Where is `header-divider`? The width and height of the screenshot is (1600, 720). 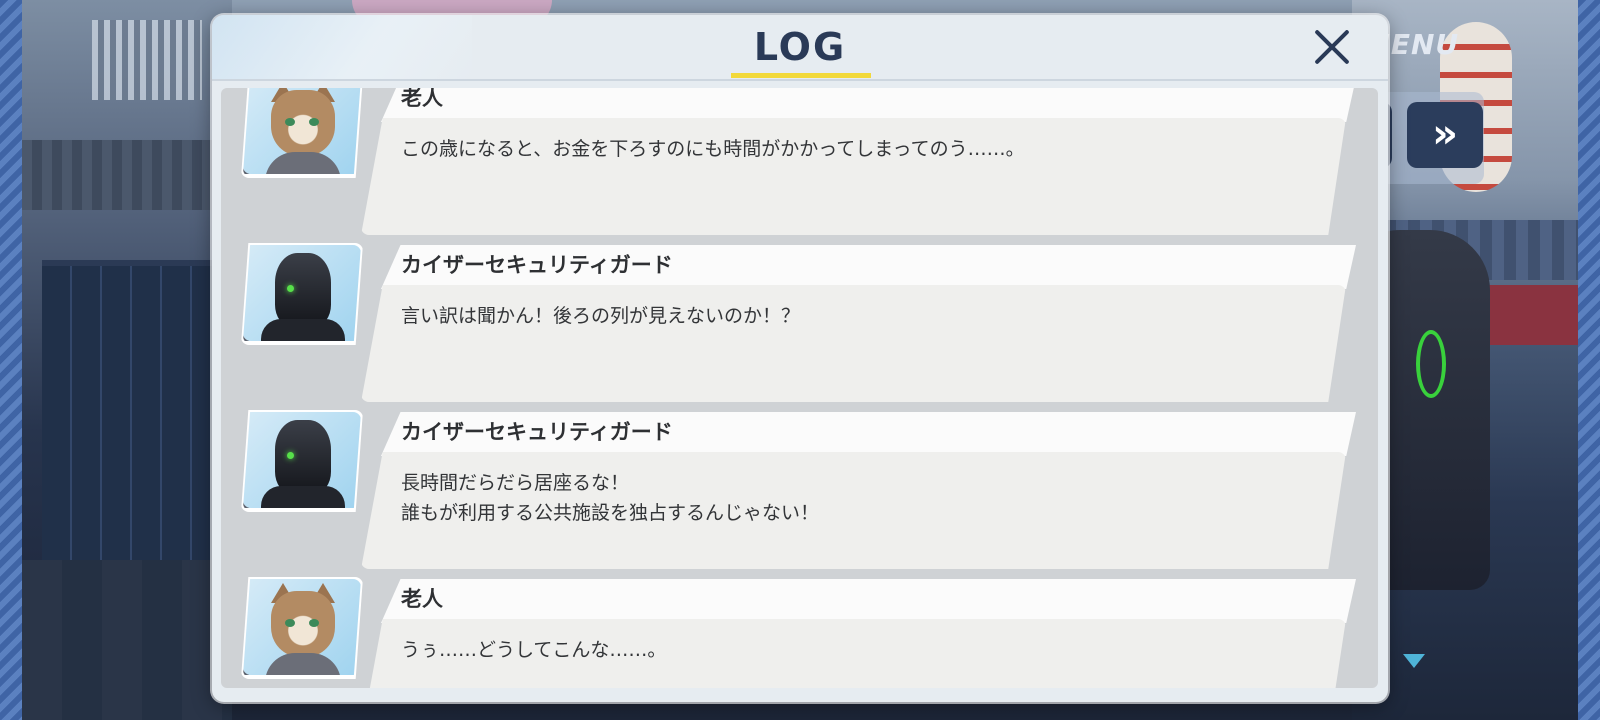
header-divider is located at coordinates (800, 80).